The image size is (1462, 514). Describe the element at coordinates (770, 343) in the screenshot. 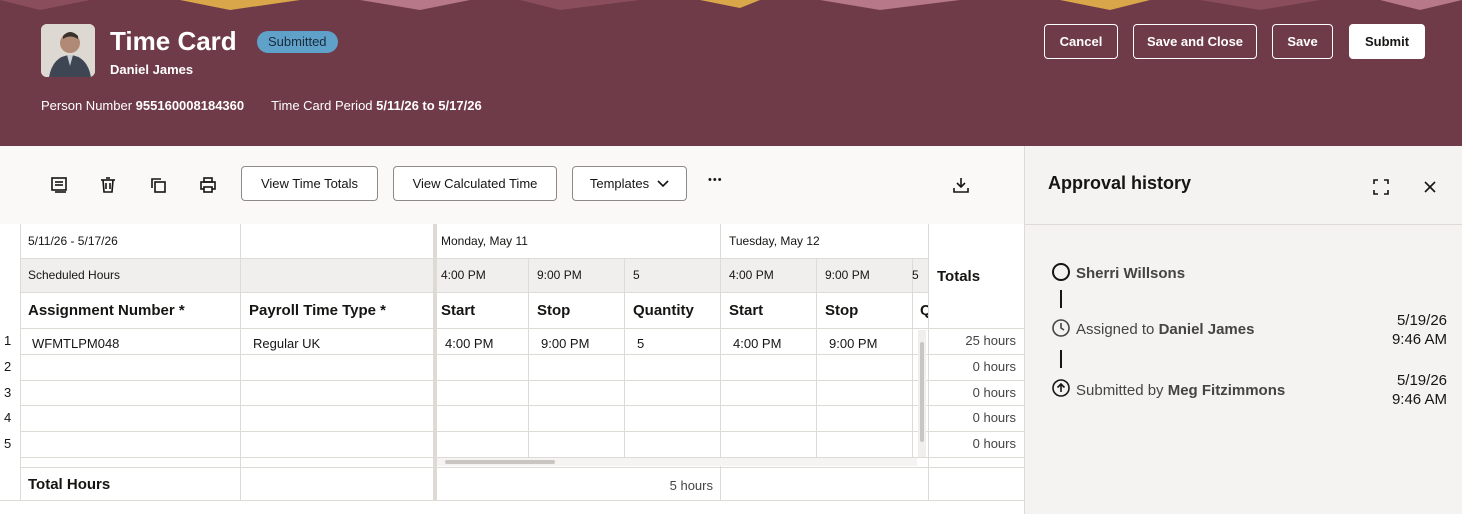

I see `cell-tue-start: 4:00 PM` at that location.